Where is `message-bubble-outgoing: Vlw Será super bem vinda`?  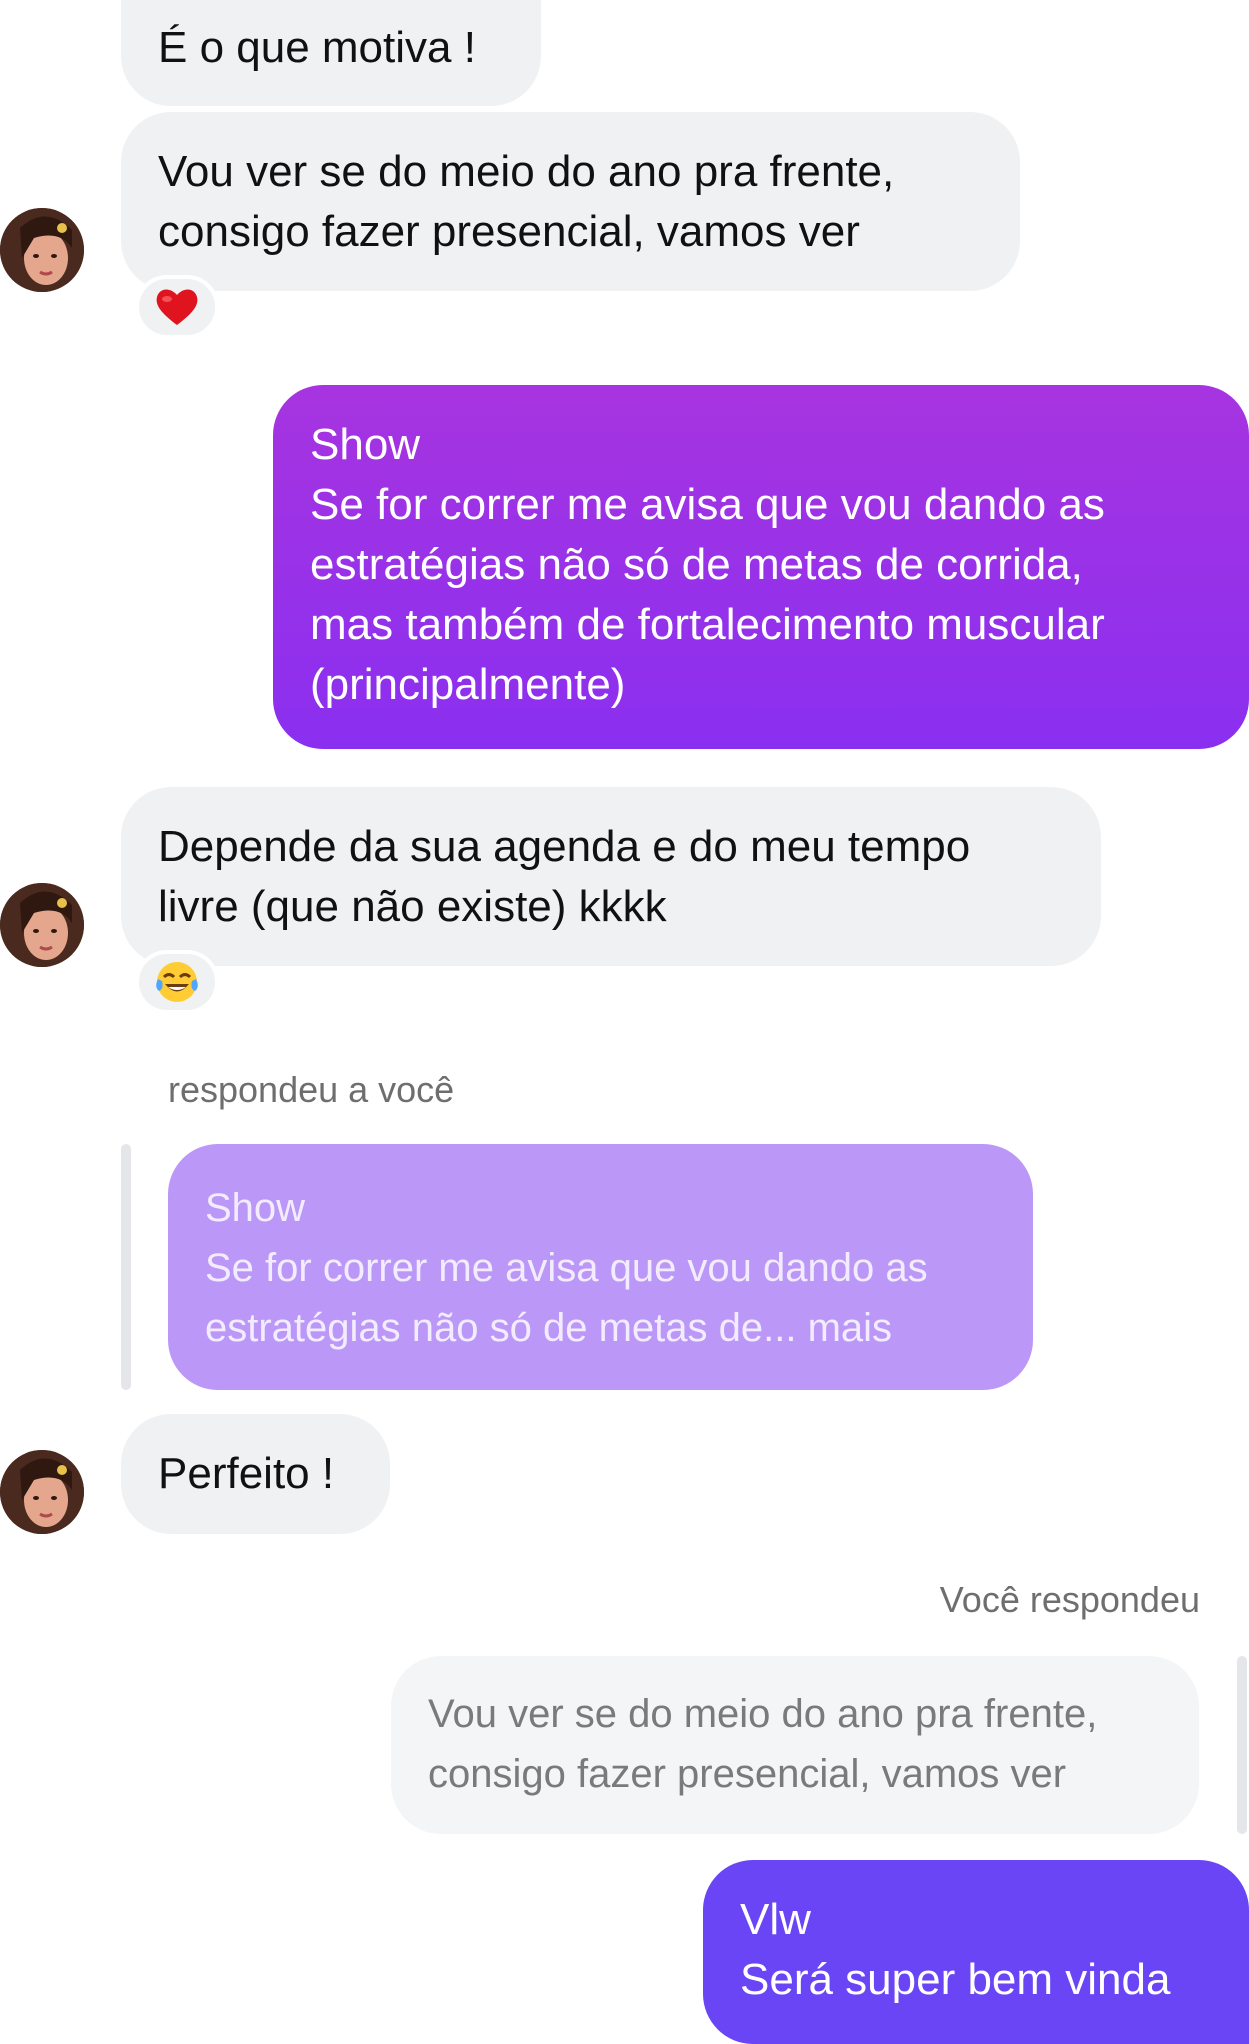
message-bubble-outgoing: Vlw Será super bem vinda is located at coordinates (976, 1952).